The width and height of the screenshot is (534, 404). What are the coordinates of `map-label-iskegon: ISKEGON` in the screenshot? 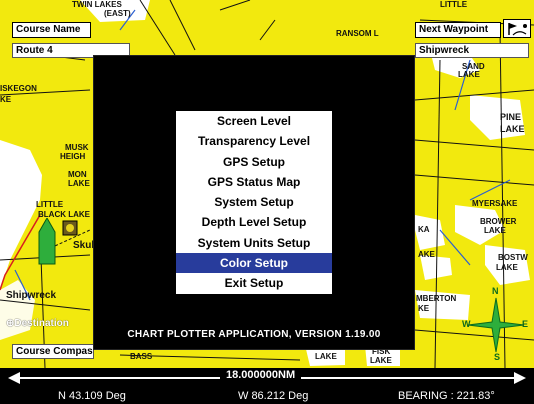 It's located at (18, 88).